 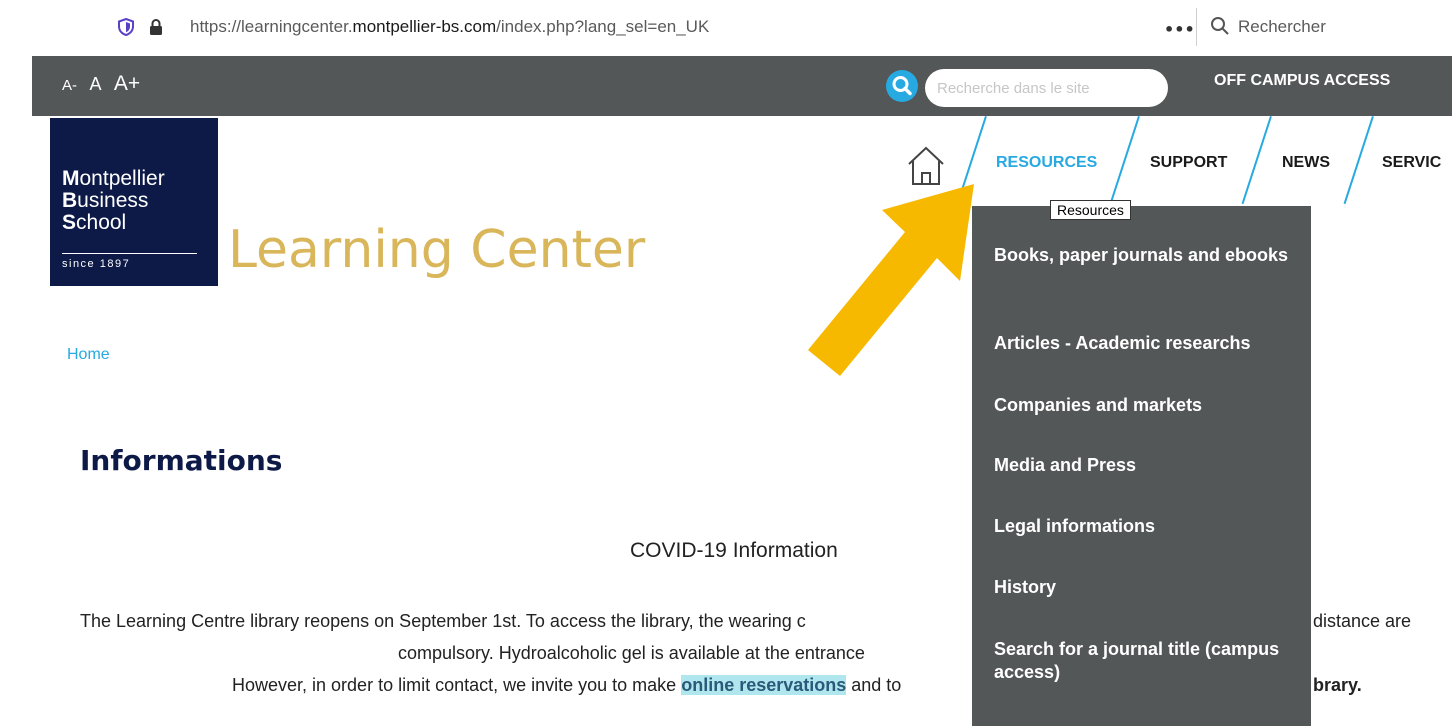 What do you see at coordinates (734, 550) in the screenshot?
I see `covid-heading: COVID-19 Information` at bounding box center [734, 550].